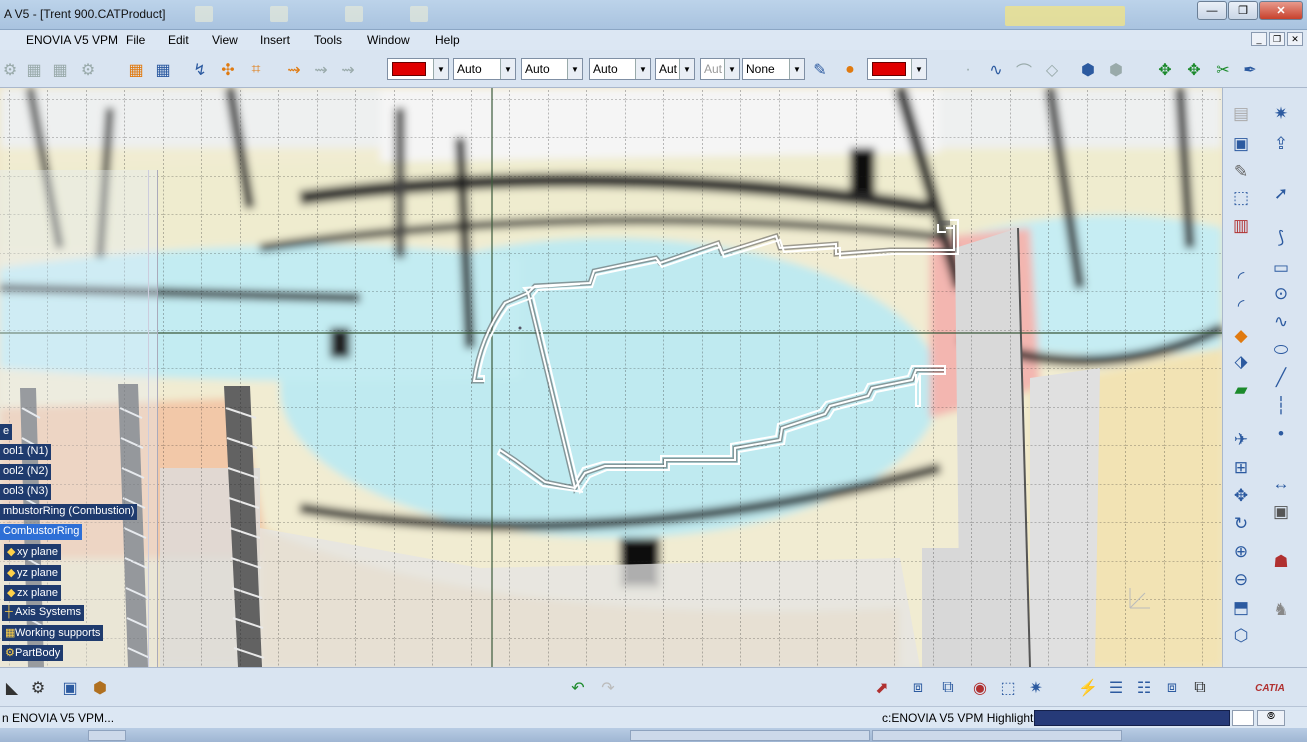 This screenshot has height=742, width=1307. Describe the element at coordinates (321, 70) in the screenshot. I see `contact-constraint-icon: ⇝` at that location.